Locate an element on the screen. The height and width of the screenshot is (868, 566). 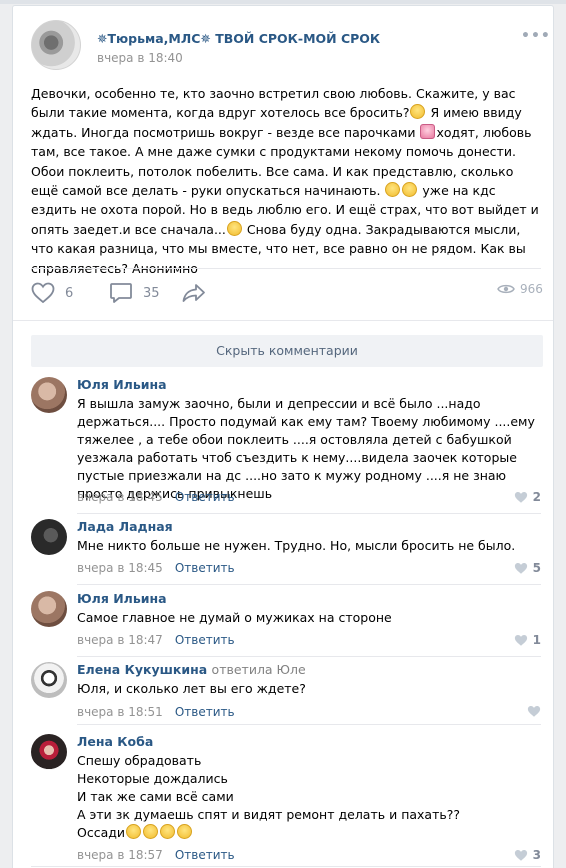
comment-like-count: 3 is located at coordinates (536, 855).